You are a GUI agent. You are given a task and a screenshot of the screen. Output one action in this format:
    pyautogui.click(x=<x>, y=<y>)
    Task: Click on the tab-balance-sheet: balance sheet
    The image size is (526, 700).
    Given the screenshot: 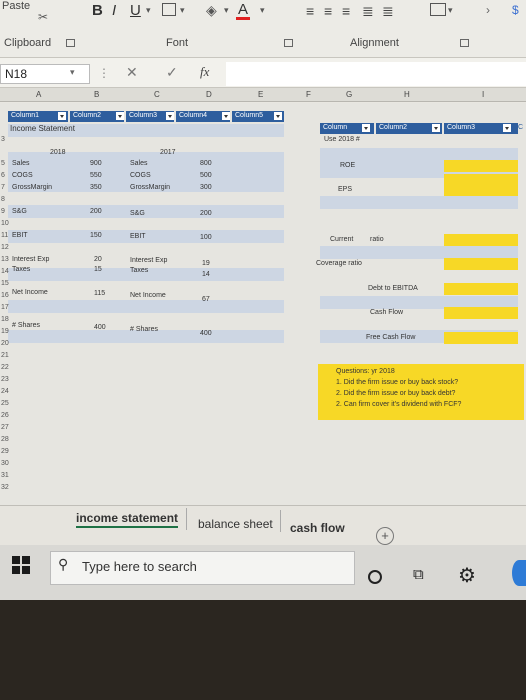 What is the action you would take?
    pyautogui.click(x=235, y=524)
    